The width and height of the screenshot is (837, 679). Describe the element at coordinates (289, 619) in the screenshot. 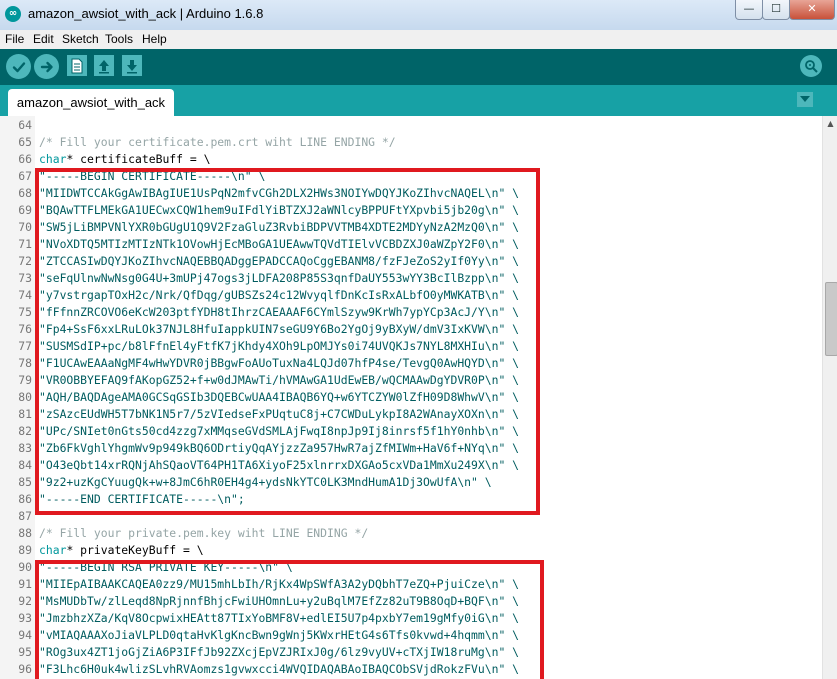

I see `private-key-highlight-box` at that location.